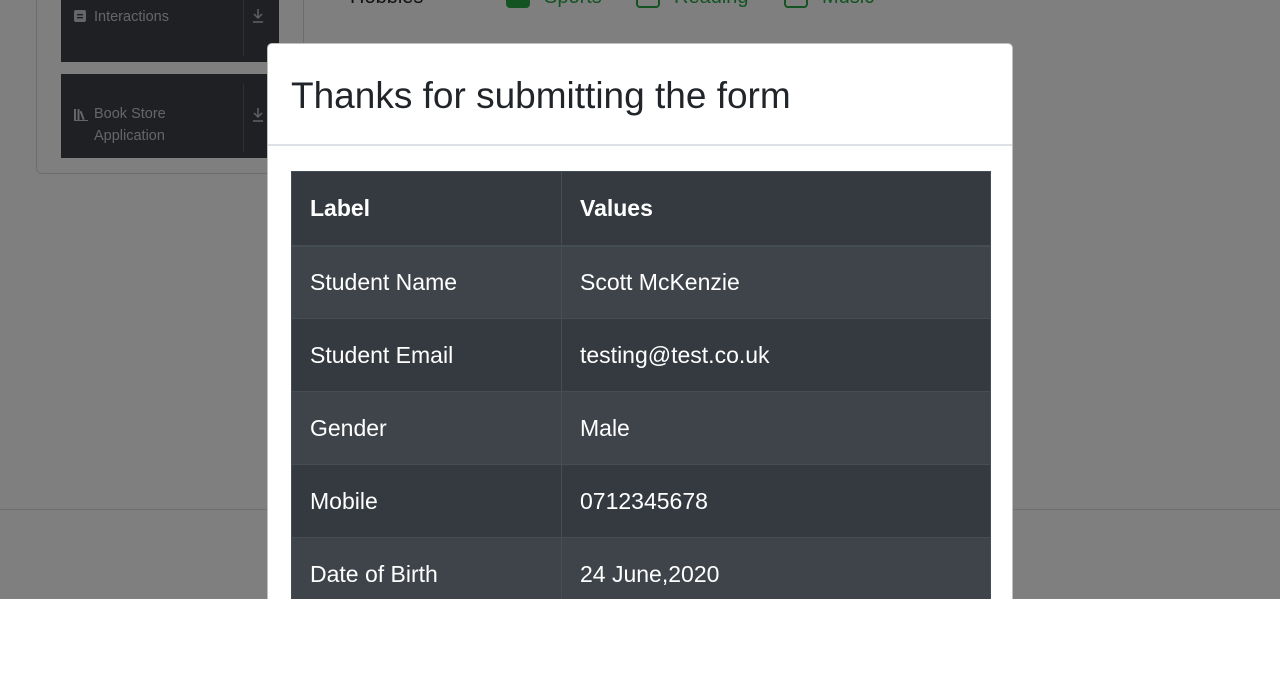  What do you see at coordinates (640, 640) in the screenshot?
I see `viewport-bottom-blank` at bounding box center [640, 640].